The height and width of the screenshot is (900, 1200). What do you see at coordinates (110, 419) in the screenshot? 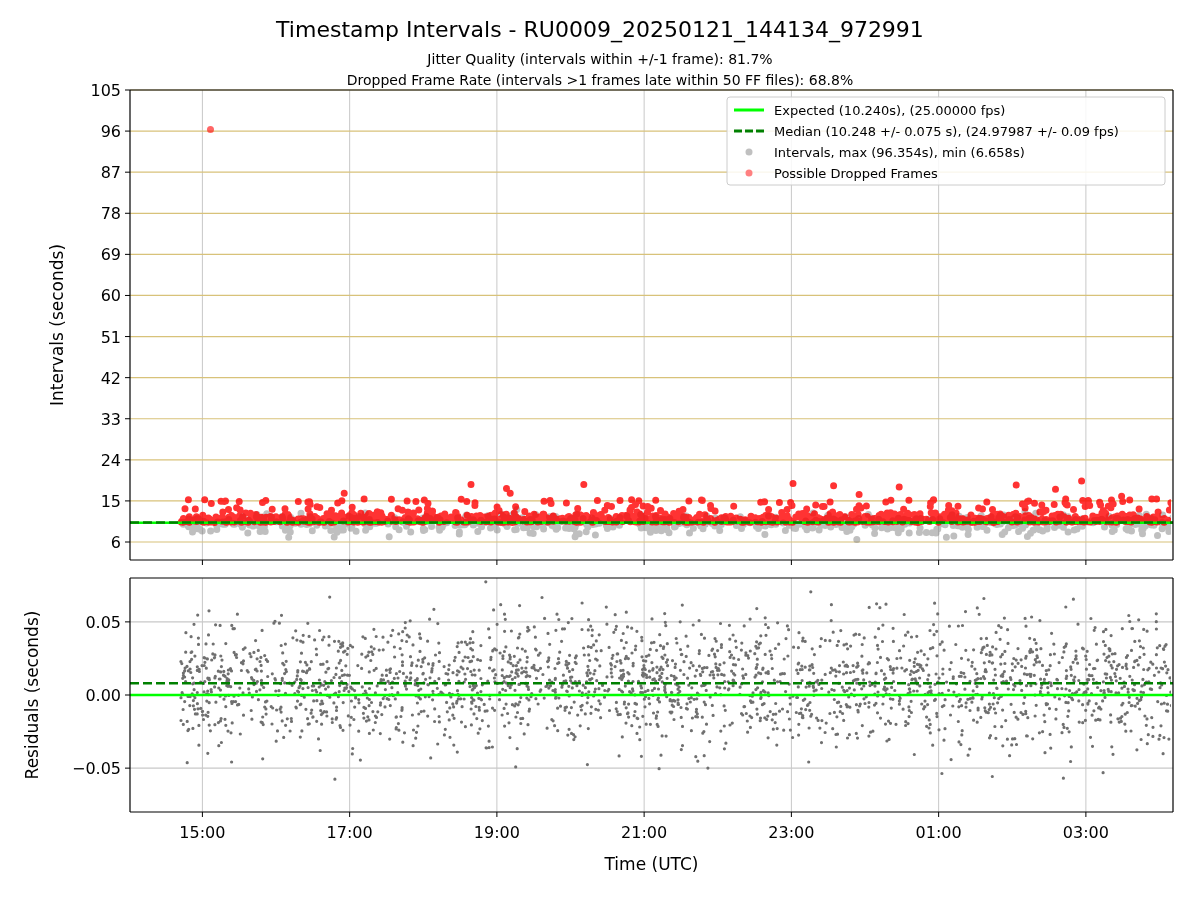
I see `tick-label: 33` at bounding box center [110, 419].